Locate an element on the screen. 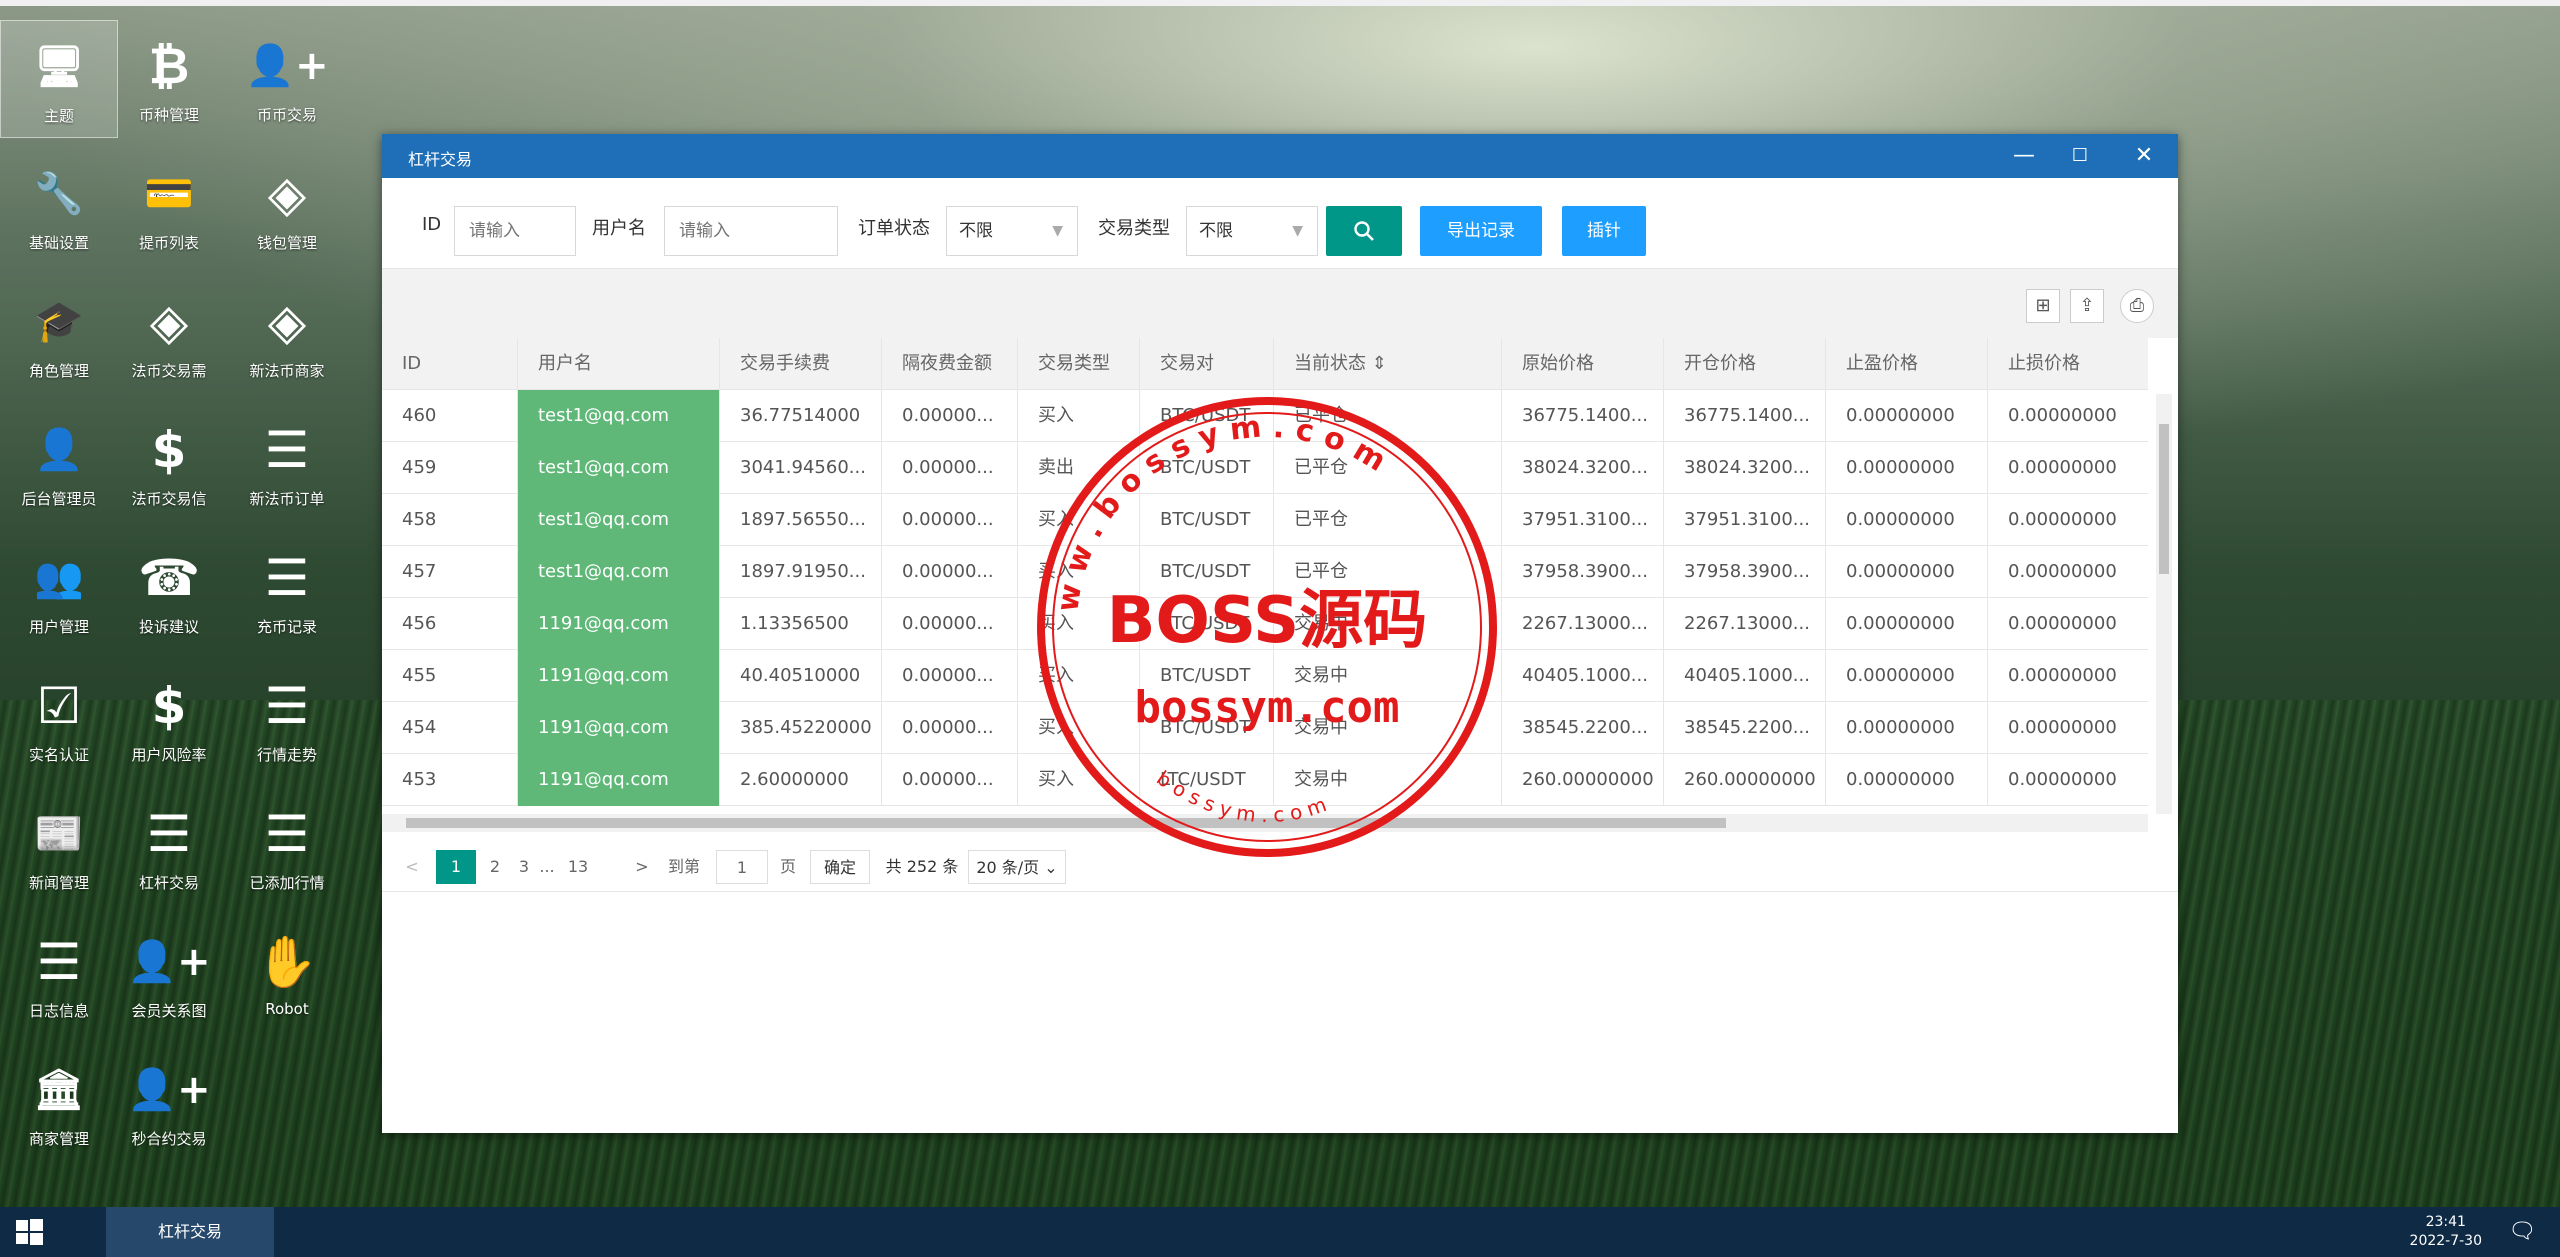  goto-label: 到第 is located at coordinates (683, 866).